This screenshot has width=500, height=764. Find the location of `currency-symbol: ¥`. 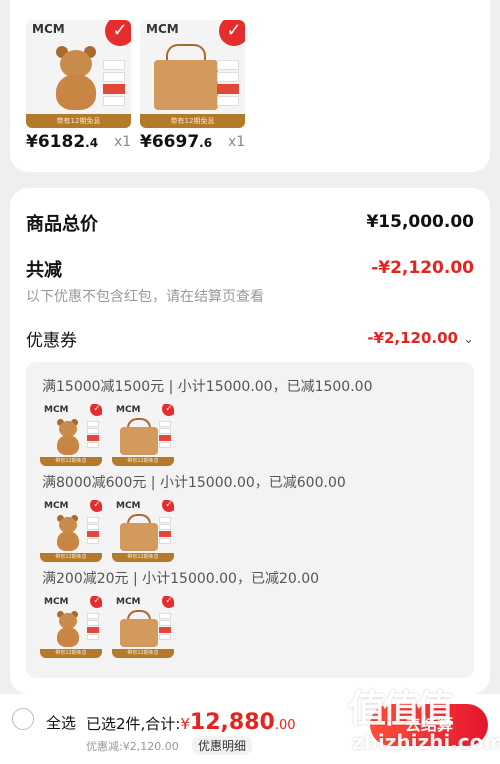

currency-symbol: ¥ is located at coordinates (185, 724).